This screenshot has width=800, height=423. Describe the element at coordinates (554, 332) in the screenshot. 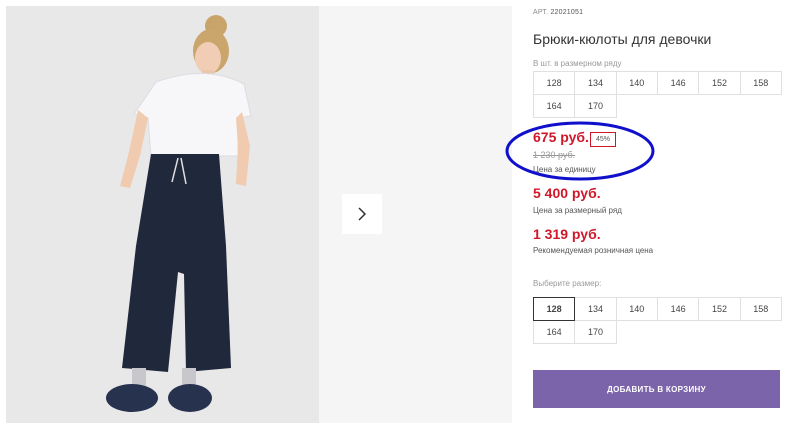

I see `size-option: 164` at that location.